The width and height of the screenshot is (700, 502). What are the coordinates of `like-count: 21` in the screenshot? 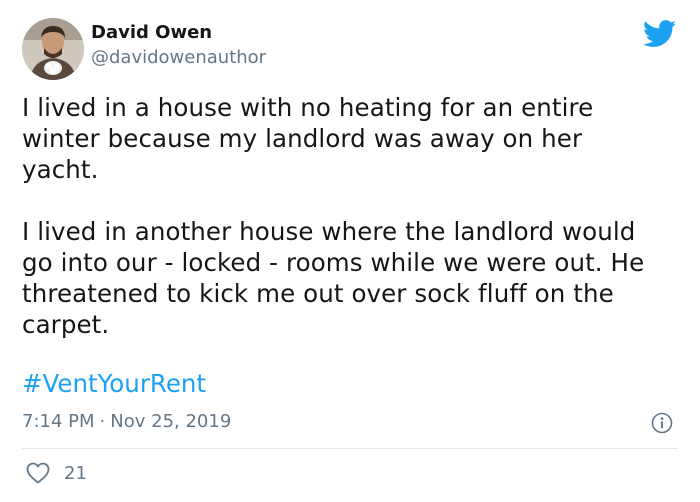 It's located at (75, 473).